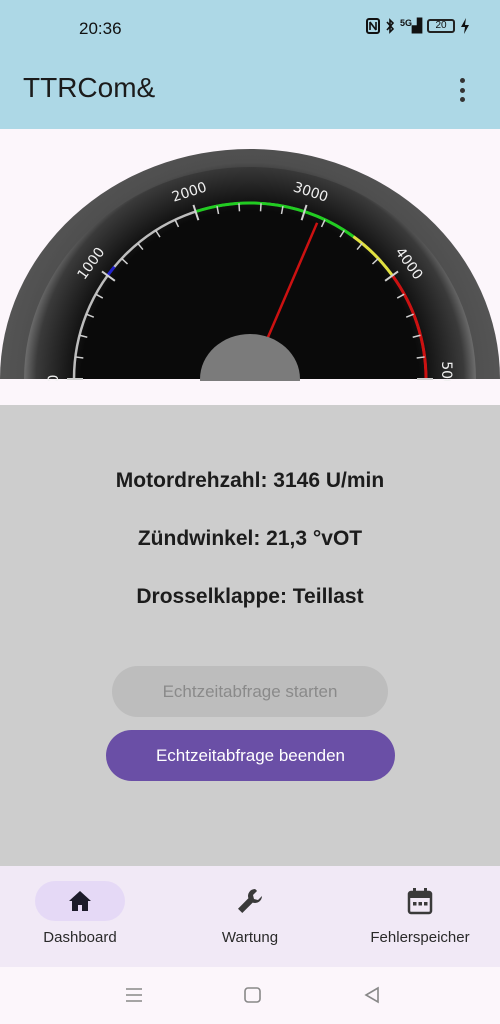 This screenshot has height=1024, width=500. I want to click on nav-fehlerspeicher: Fehlerspeicher, so click(420, 916).